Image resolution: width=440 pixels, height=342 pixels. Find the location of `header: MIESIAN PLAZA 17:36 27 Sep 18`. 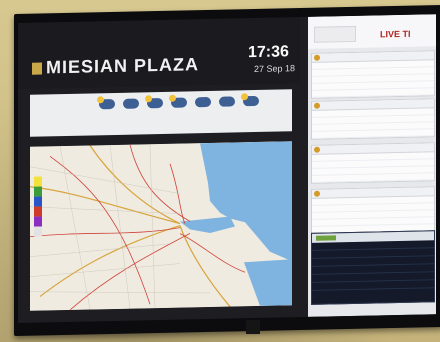

header: MIESIAN PLAZA 17:36 27 Sep 18 is located at coordinates (159, 53).